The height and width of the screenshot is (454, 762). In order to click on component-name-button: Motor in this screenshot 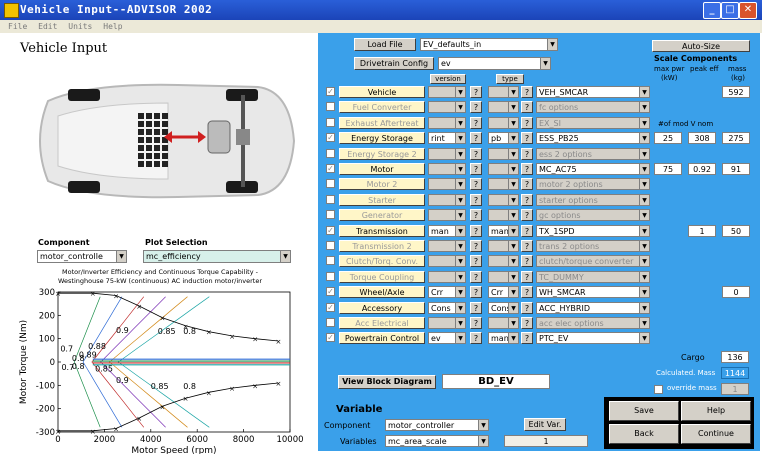, I will do `click(382, 169)`.